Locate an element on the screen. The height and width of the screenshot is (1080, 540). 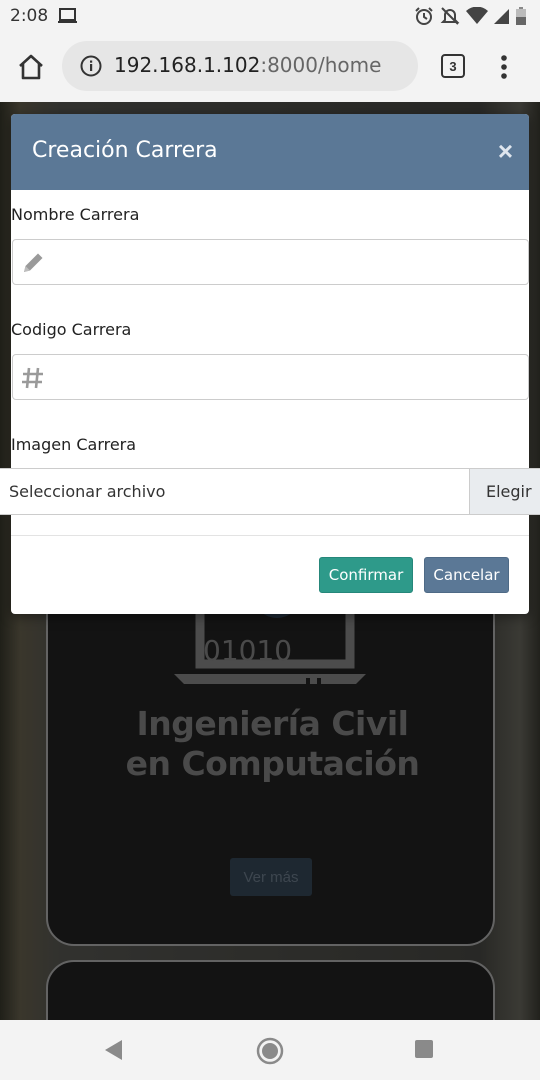
hash-icon is located at coordinates (33, 378).